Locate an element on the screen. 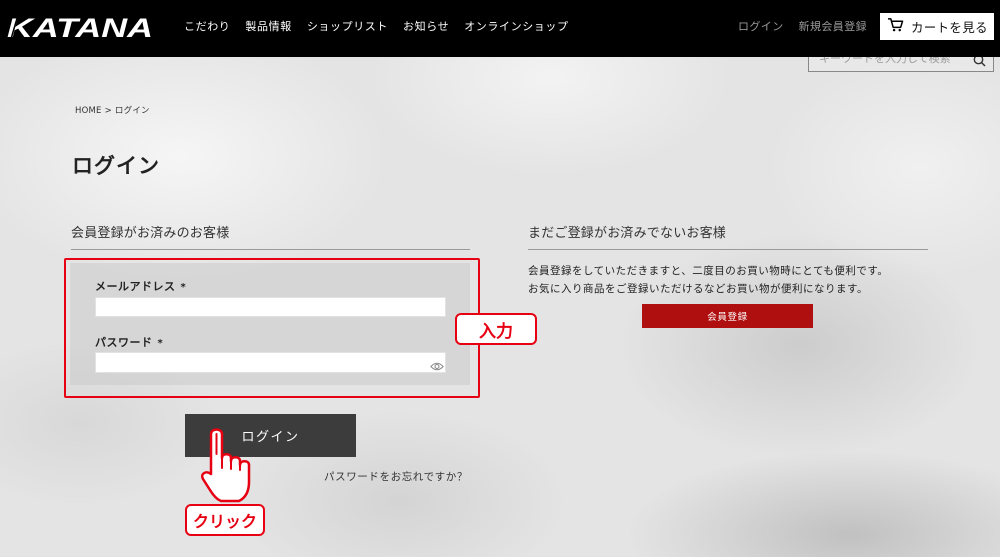 The image size is (1000, 557). cart-button-label: カートを見る is located at coordinates (949, 27).